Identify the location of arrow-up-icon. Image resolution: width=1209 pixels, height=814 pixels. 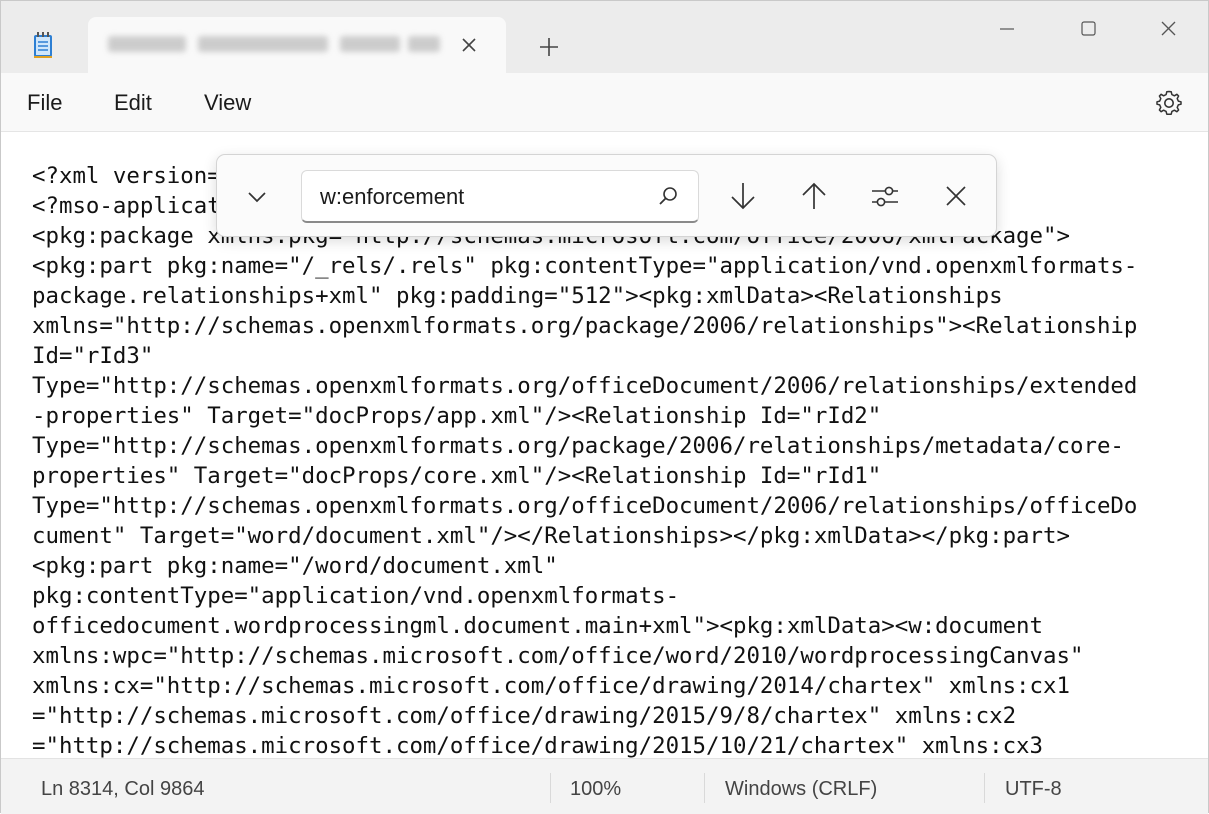
(814, 196).